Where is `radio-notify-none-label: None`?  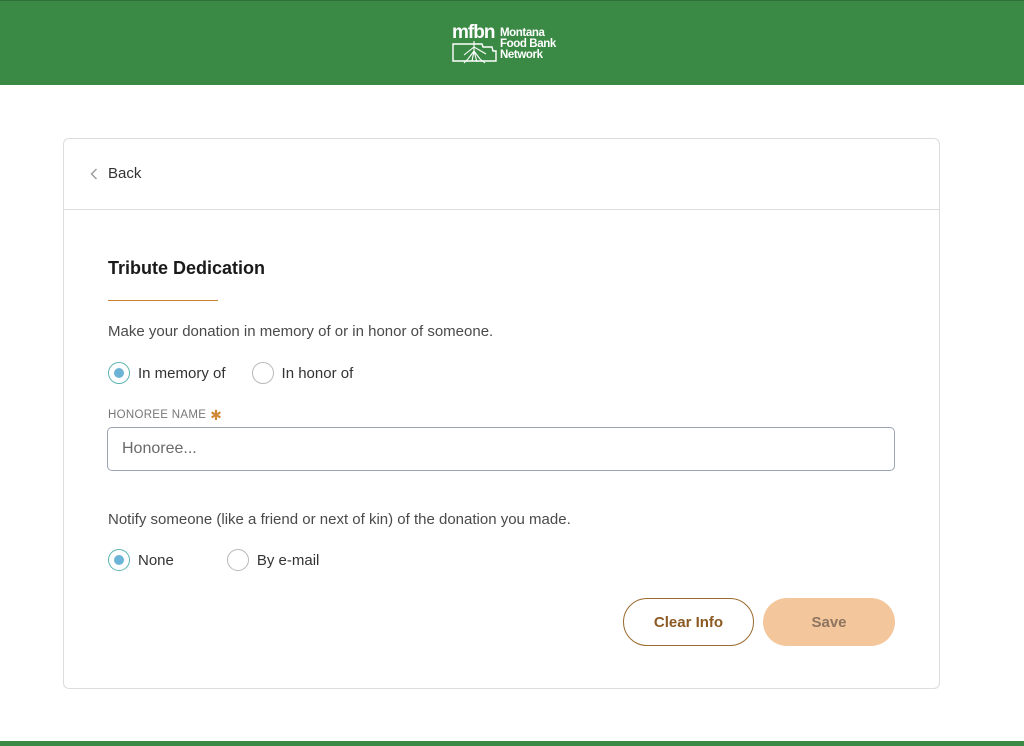
radio-notify-none-label: None is located at coordinates (156, 560).